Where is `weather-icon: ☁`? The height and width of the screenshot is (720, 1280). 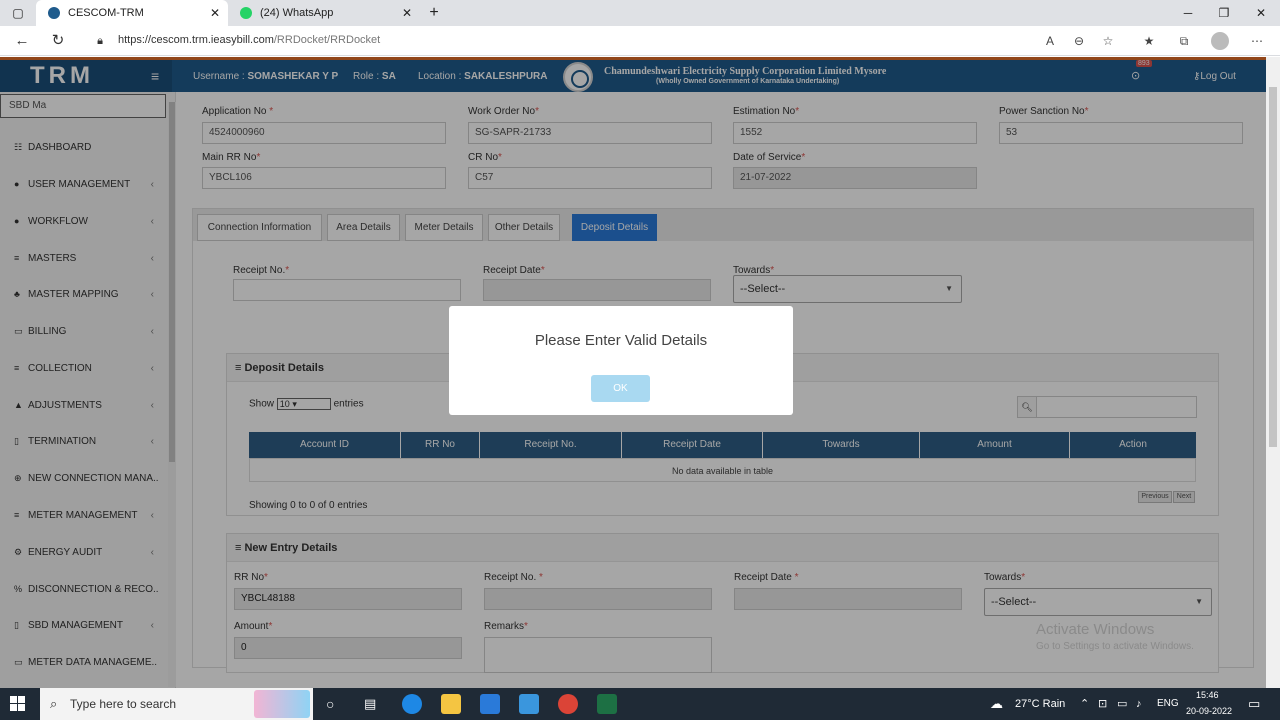 weather-icon: ☁ is located at coordinates (996, 704).